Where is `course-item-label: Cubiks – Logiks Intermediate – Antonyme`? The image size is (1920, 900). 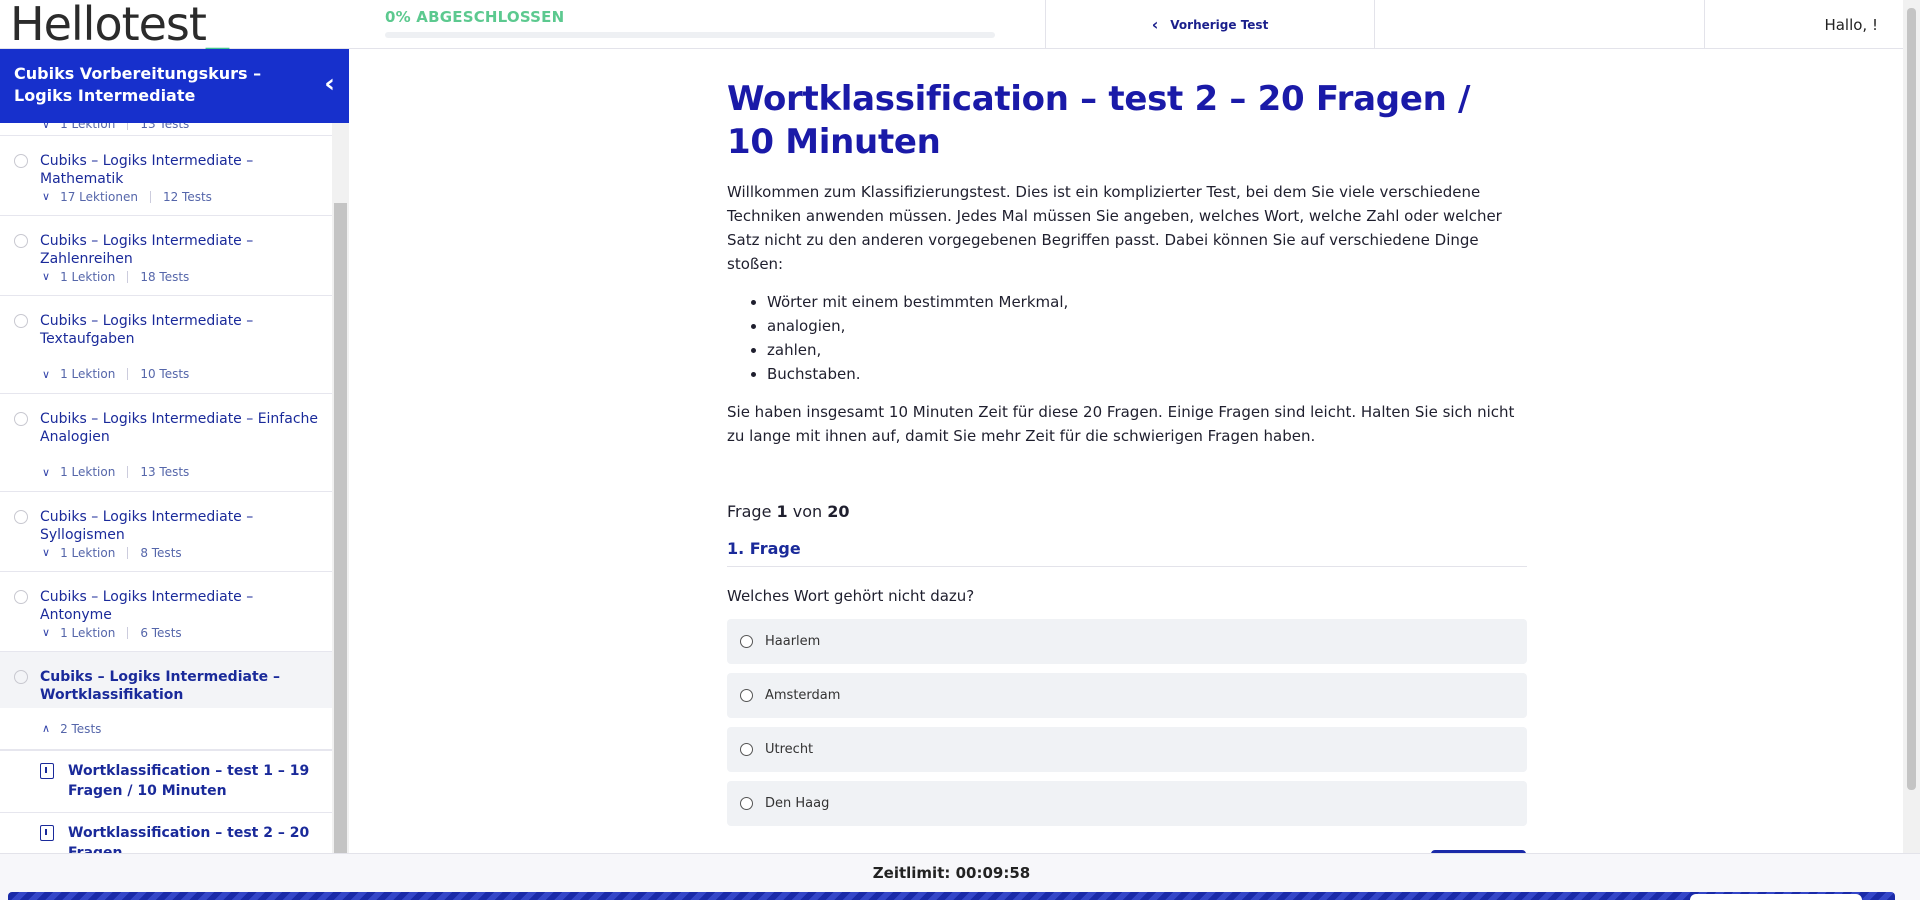
course-item-label: Cubiks – Logiks Intermediate – Antonyme is located at coordinates (147, 606).